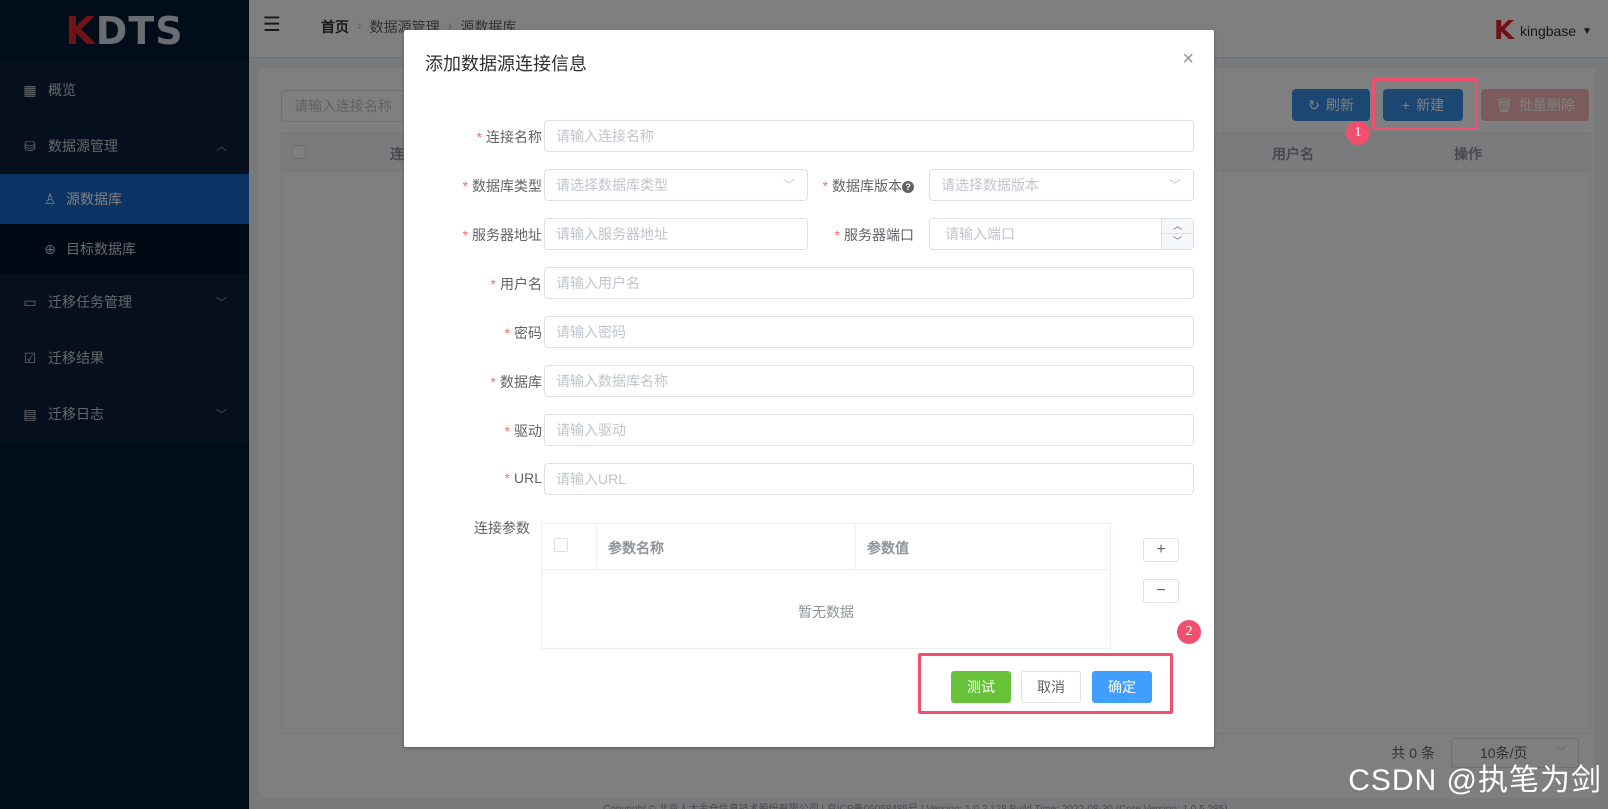  Describe the element at coordinates (1177, 226) in the screenshot. I see `chevron-up-icon: ︿` at that location.